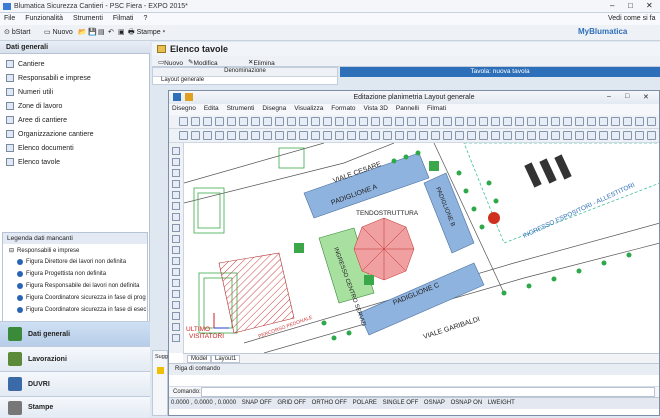 This screenshot has height=418, width=660. I want to click on dw-menu-disegna: Disegna, so click(274, 108).